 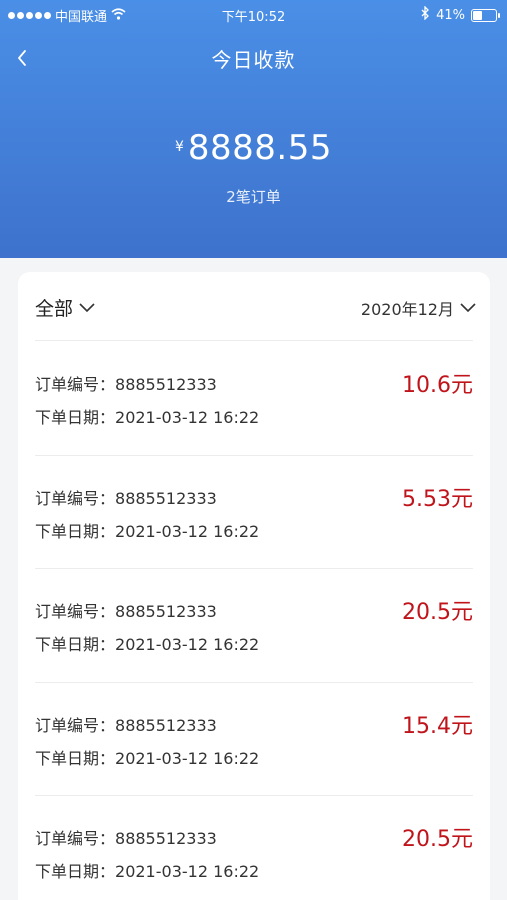 I want to click on page-title: 今日收款, so click(x=253, y=60).